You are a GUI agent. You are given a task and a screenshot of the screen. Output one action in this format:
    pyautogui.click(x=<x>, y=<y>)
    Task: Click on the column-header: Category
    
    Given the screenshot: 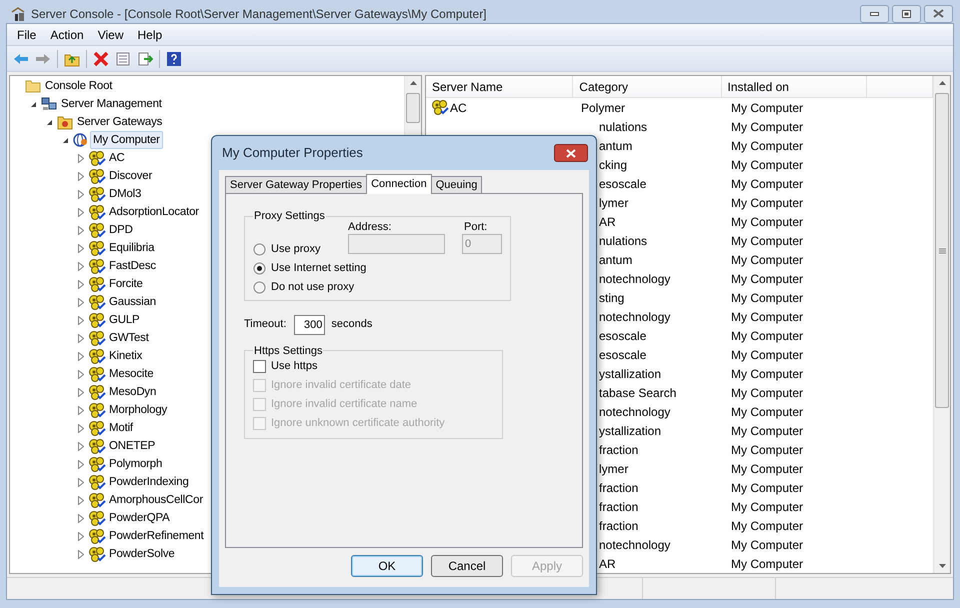 What is the action you would take?
    pyautogui.click(x=647, y=86)
    